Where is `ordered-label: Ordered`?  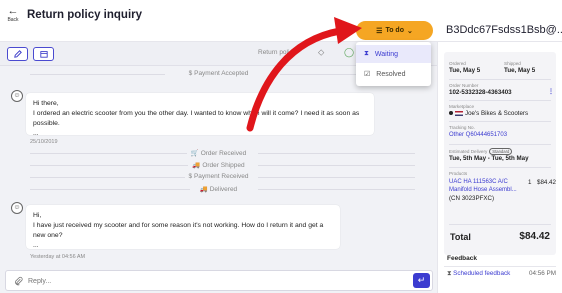 ordered-label: Ordered is located at coordinates (457, 63).